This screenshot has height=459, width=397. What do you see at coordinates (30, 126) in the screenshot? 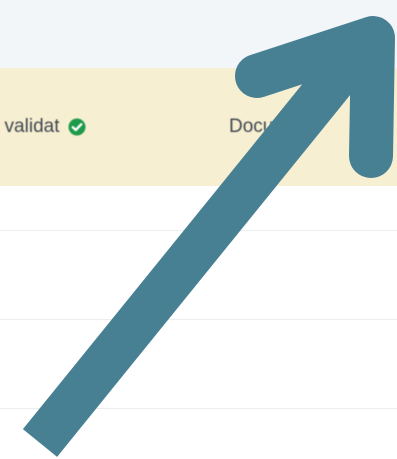
I see `column-header-label: t validat` at bounding box center [30, 126].